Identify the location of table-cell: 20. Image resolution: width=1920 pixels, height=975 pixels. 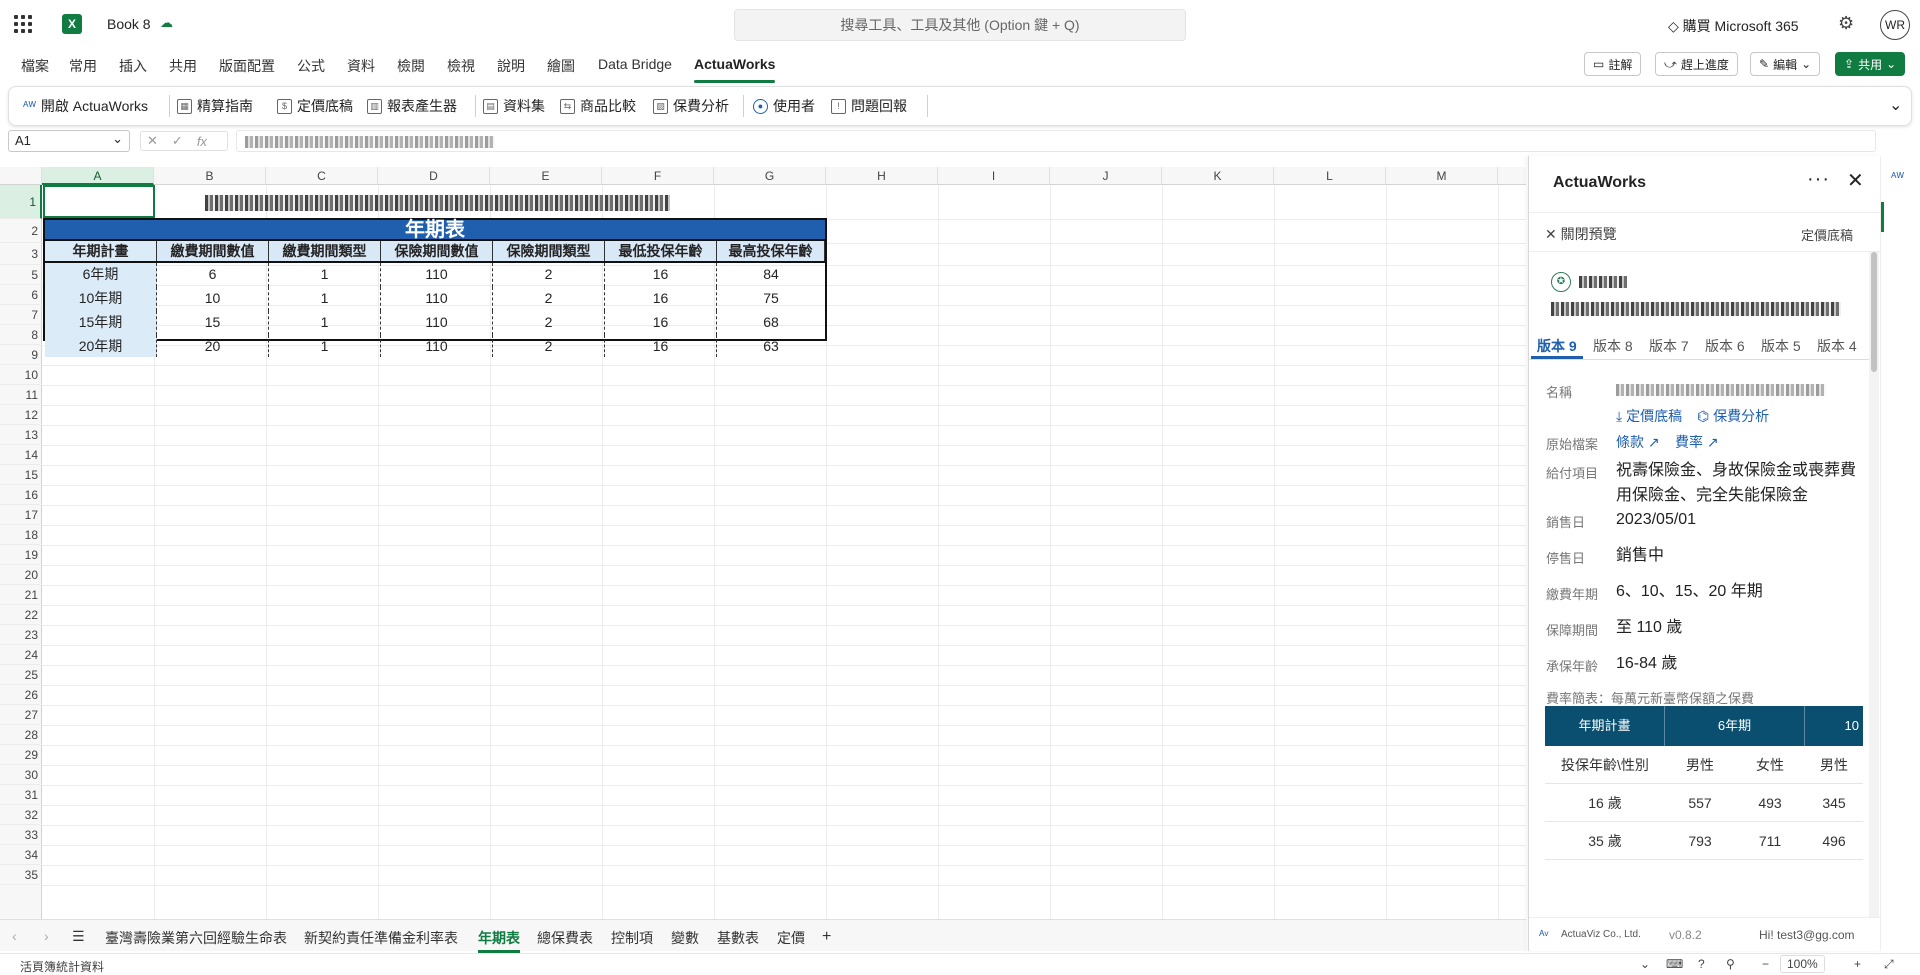
(213, 346).